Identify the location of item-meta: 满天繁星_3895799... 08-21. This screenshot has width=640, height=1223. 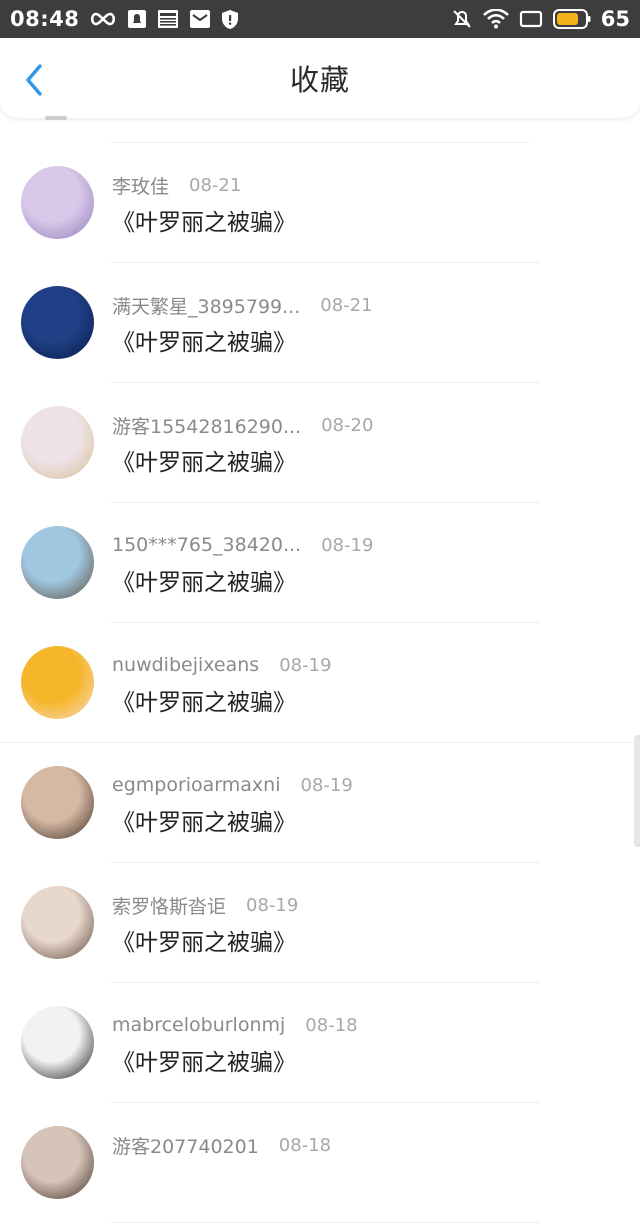
(242, 305).